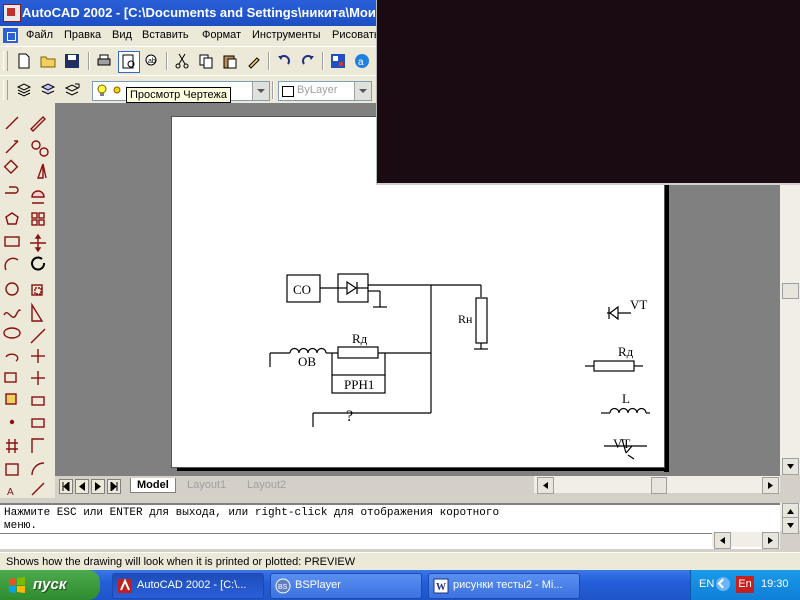 The height and width of the screenshot is (600, 800). What do you see at coordinates (317, 90) in the screenshot?
I see `color-combo-value: ByLayer` at bounding box center [317, 90].